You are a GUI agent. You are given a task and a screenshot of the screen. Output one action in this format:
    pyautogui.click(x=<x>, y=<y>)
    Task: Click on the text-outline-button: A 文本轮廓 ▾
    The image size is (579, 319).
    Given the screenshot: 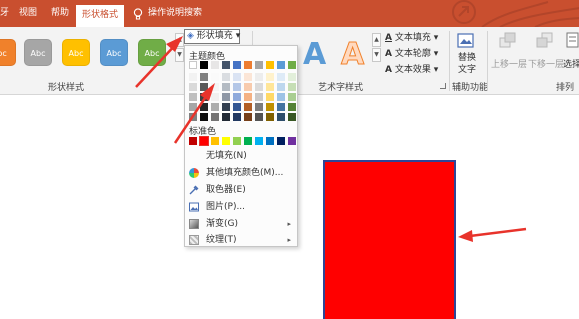 What is the action you would take?
    pyautogui.click(x=411, y=52)
    